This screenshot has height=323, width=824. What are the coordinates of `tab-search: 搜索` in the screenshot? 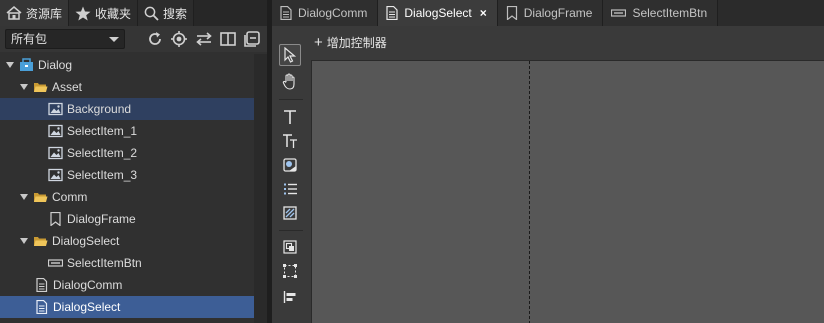 It's located at (166, 13).